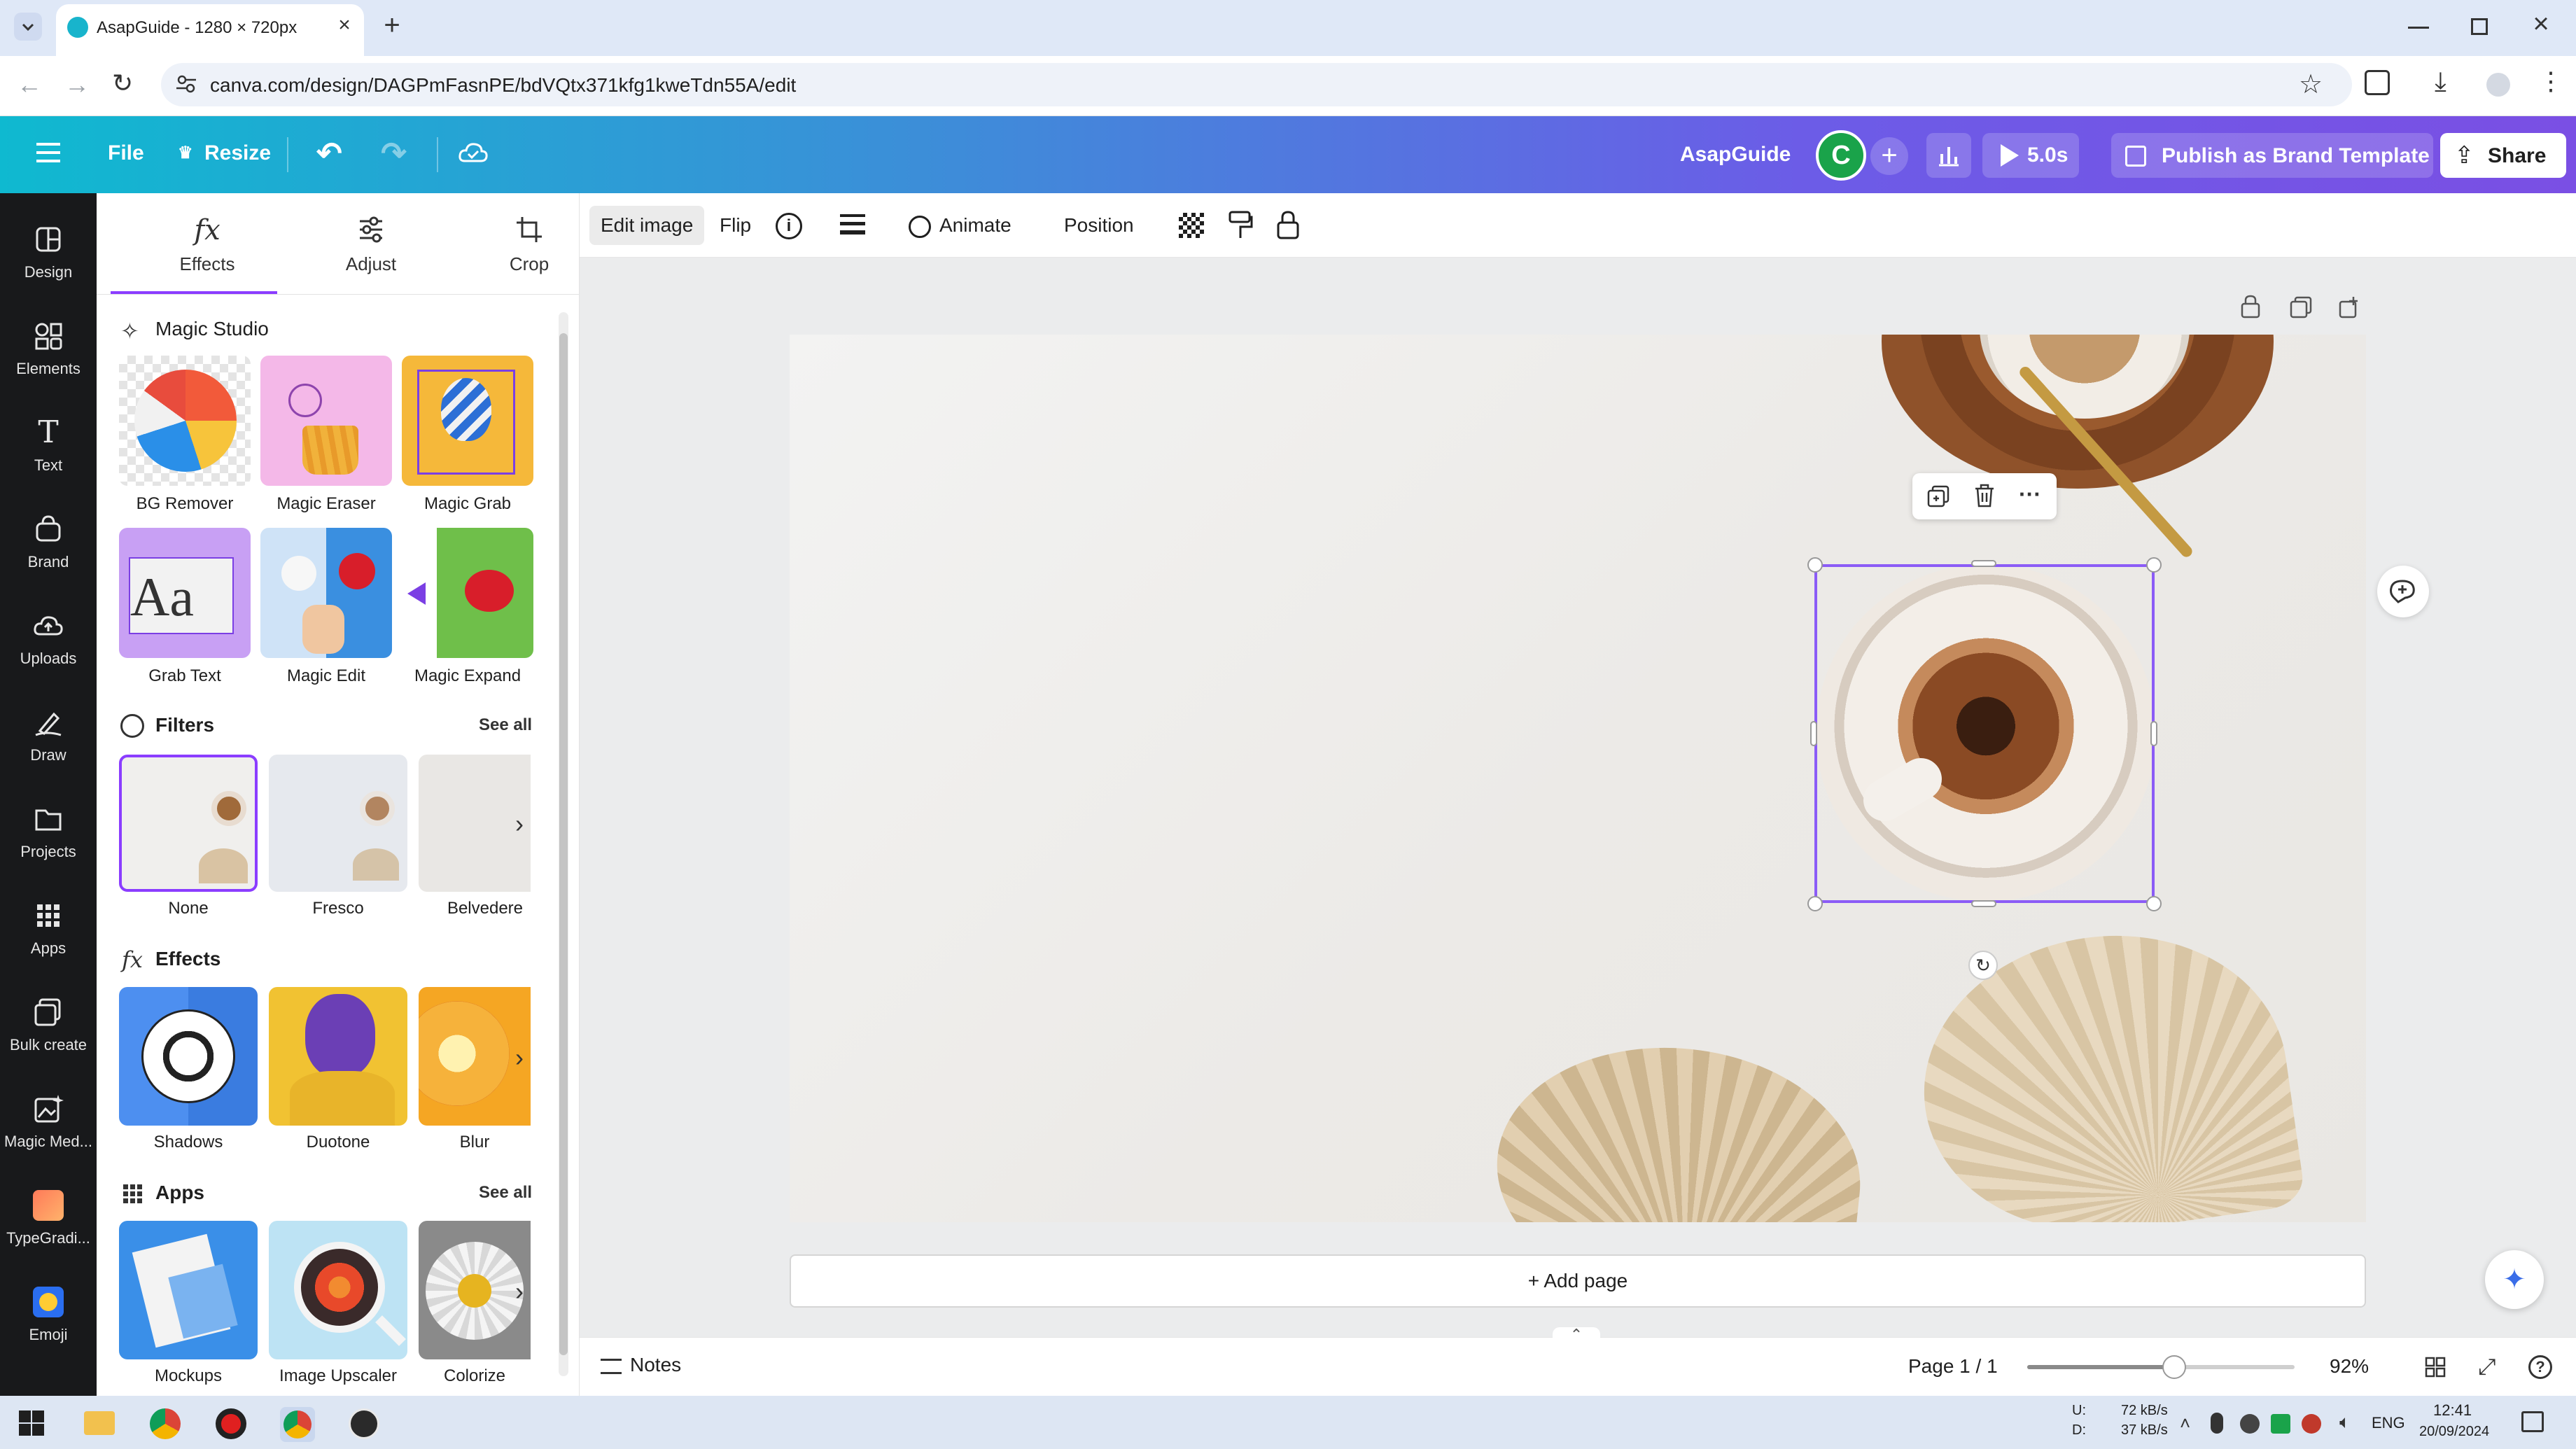  I want to click on add-comment-button, so click(2403, 591).